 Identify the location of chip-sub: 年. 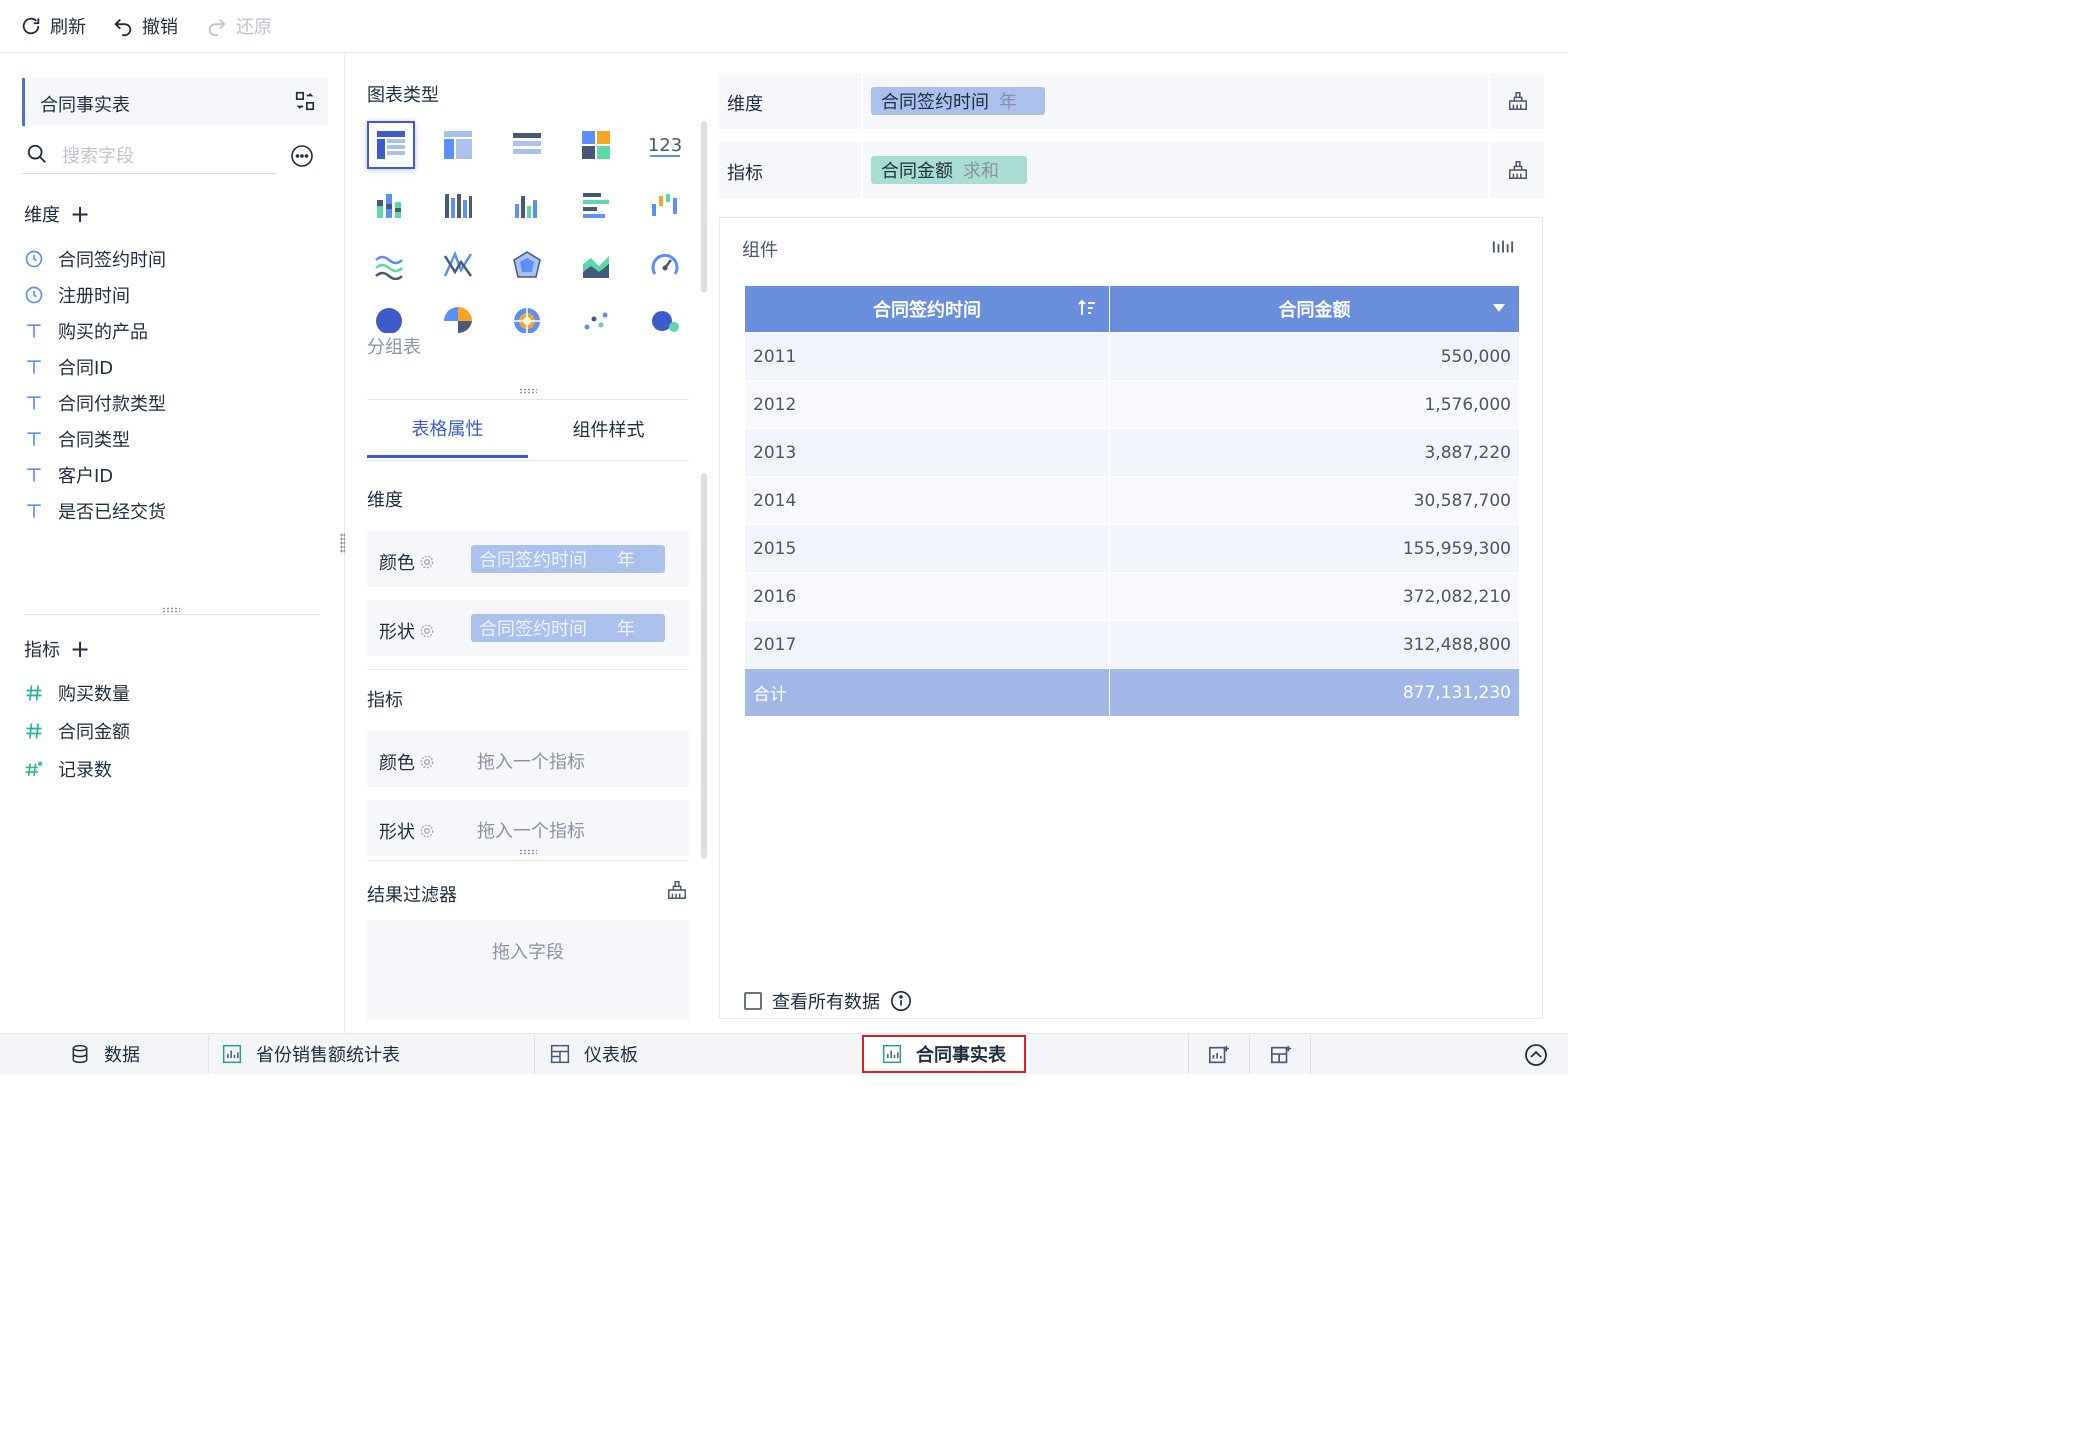
(626, 629).